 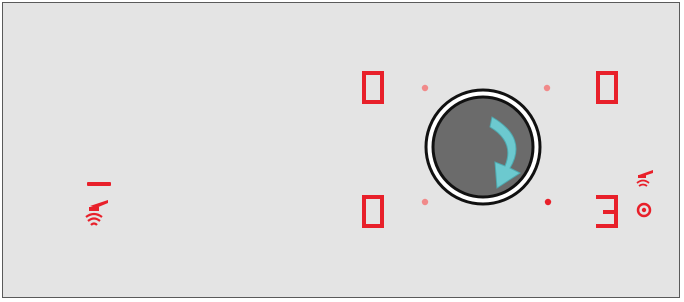 I want to click on zone-front-right-display, so click(x=607, y=211).